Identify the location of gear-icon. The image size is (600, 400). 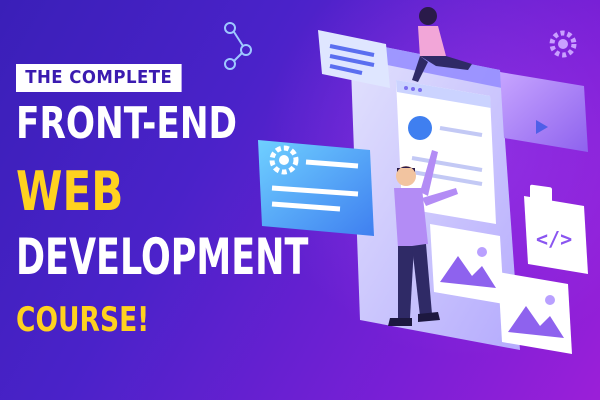
(563, 44).